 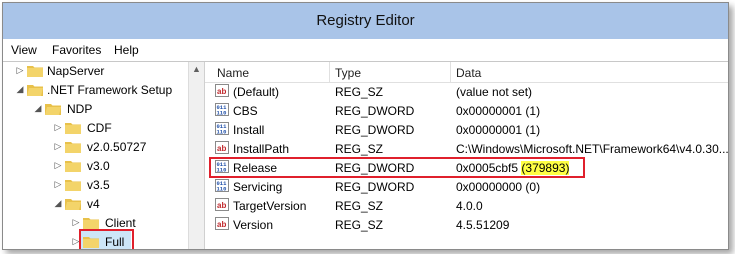 I want to click on value-row-version: ab Version REG_SZ 4.5.51209, so click(x=466, y=224).